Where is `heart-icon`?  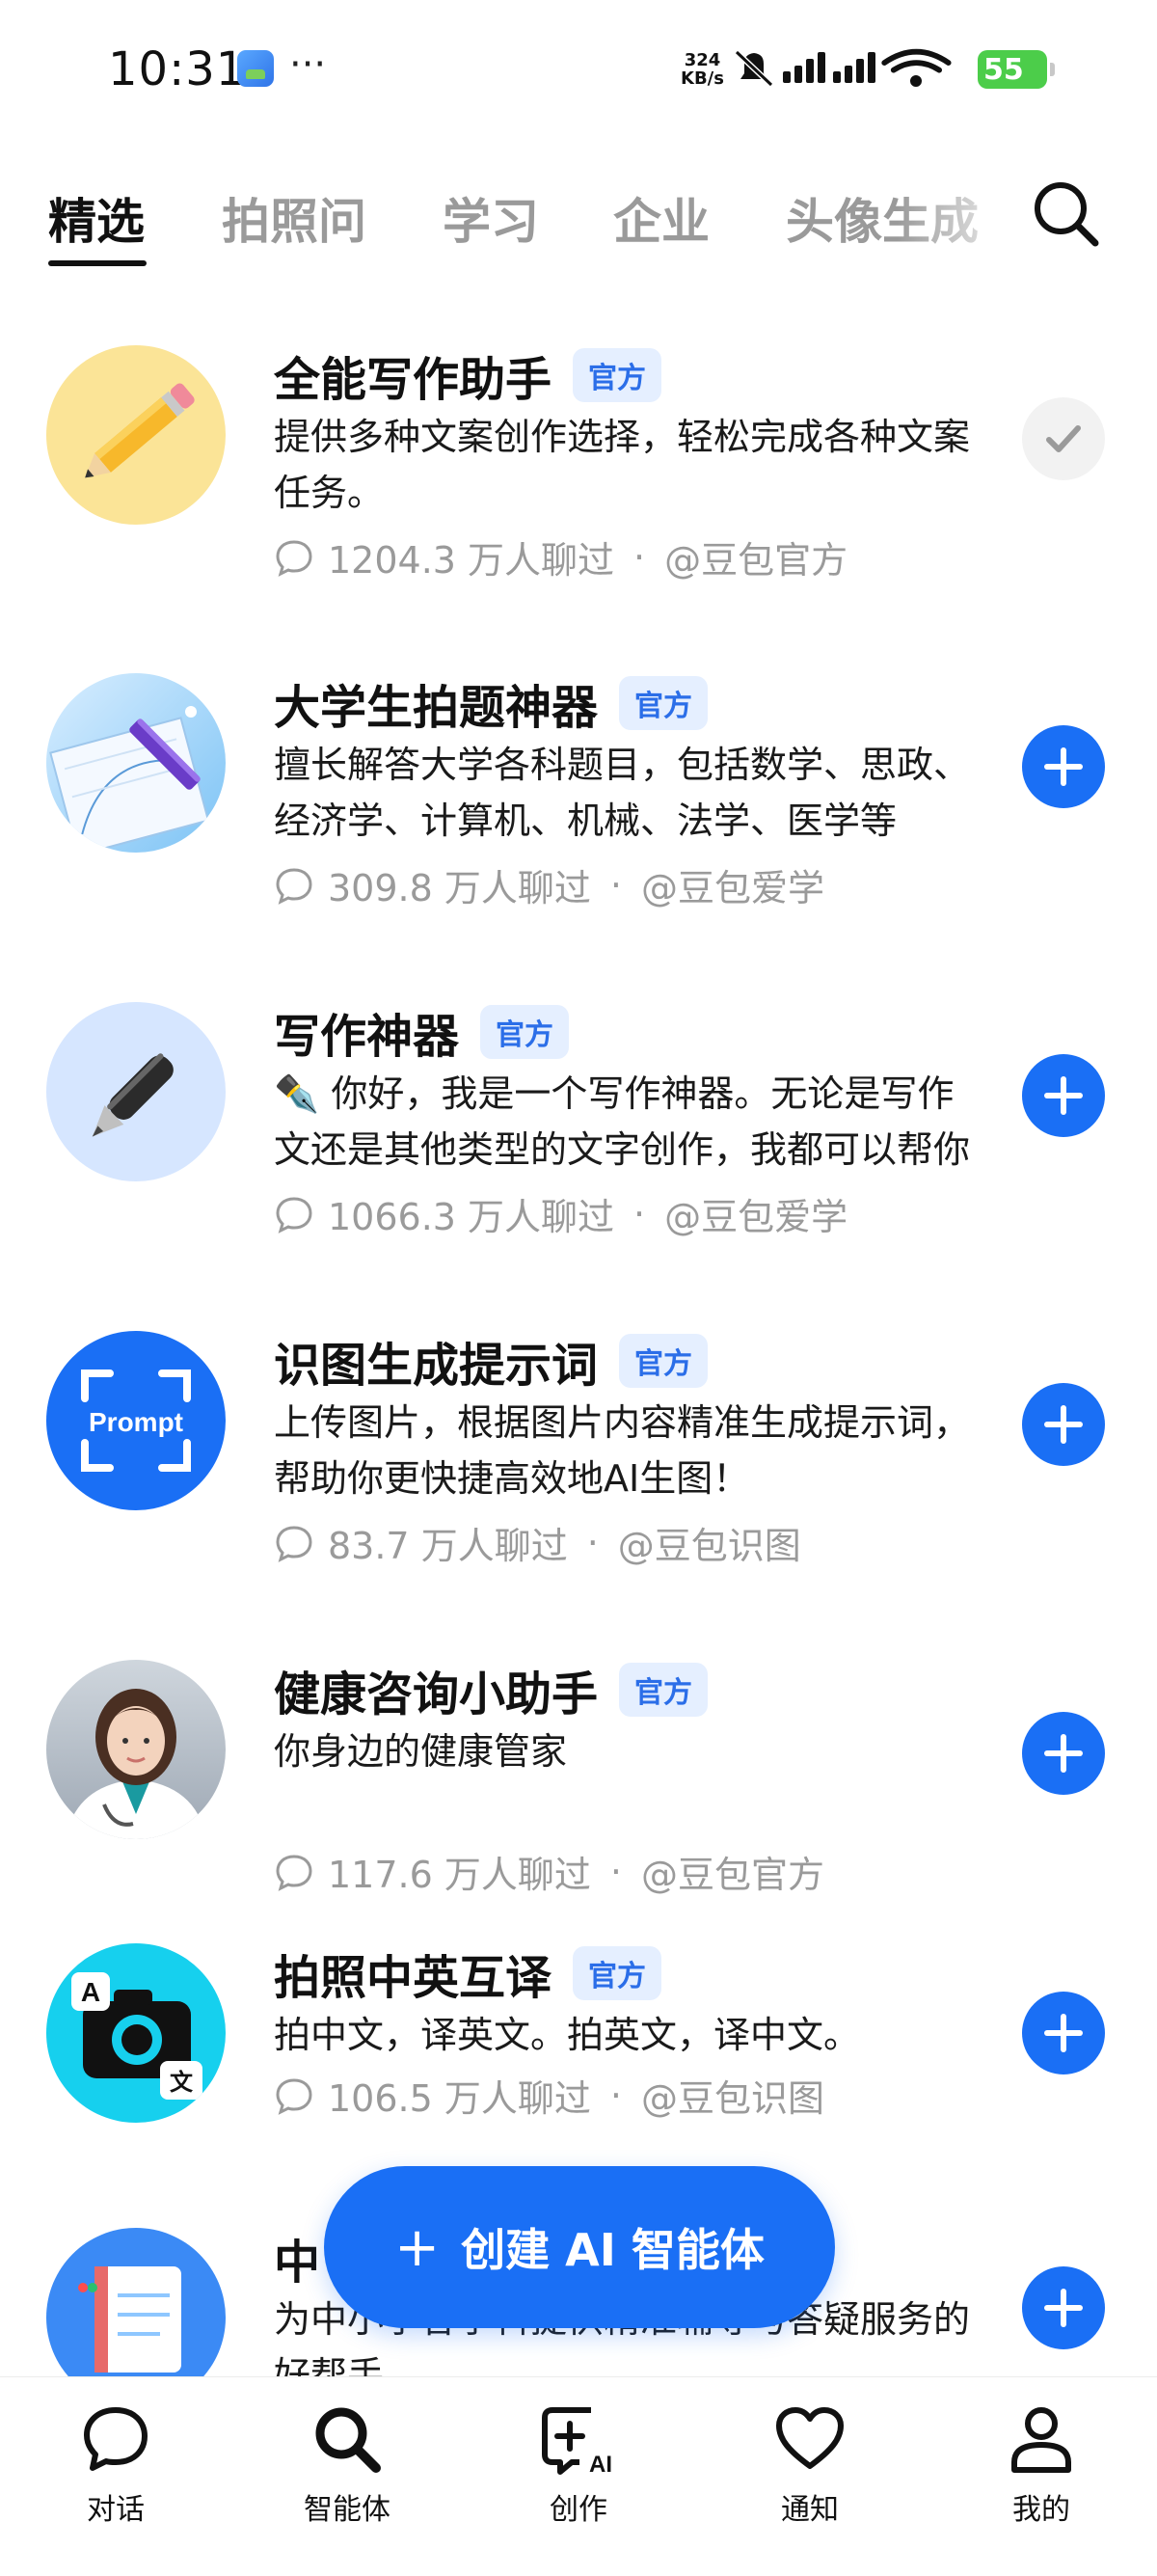 heart-icon is located at coordinates (810, 2438).